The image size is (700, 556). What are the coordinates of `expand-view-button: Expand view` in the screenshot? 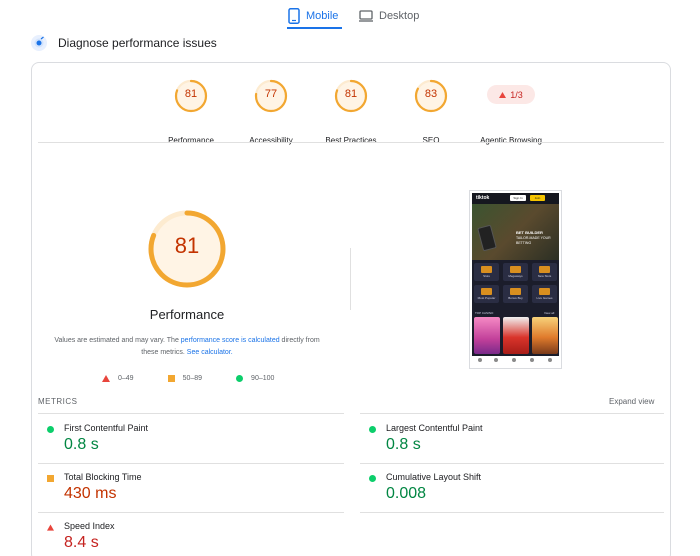 It's located at (631, 401).